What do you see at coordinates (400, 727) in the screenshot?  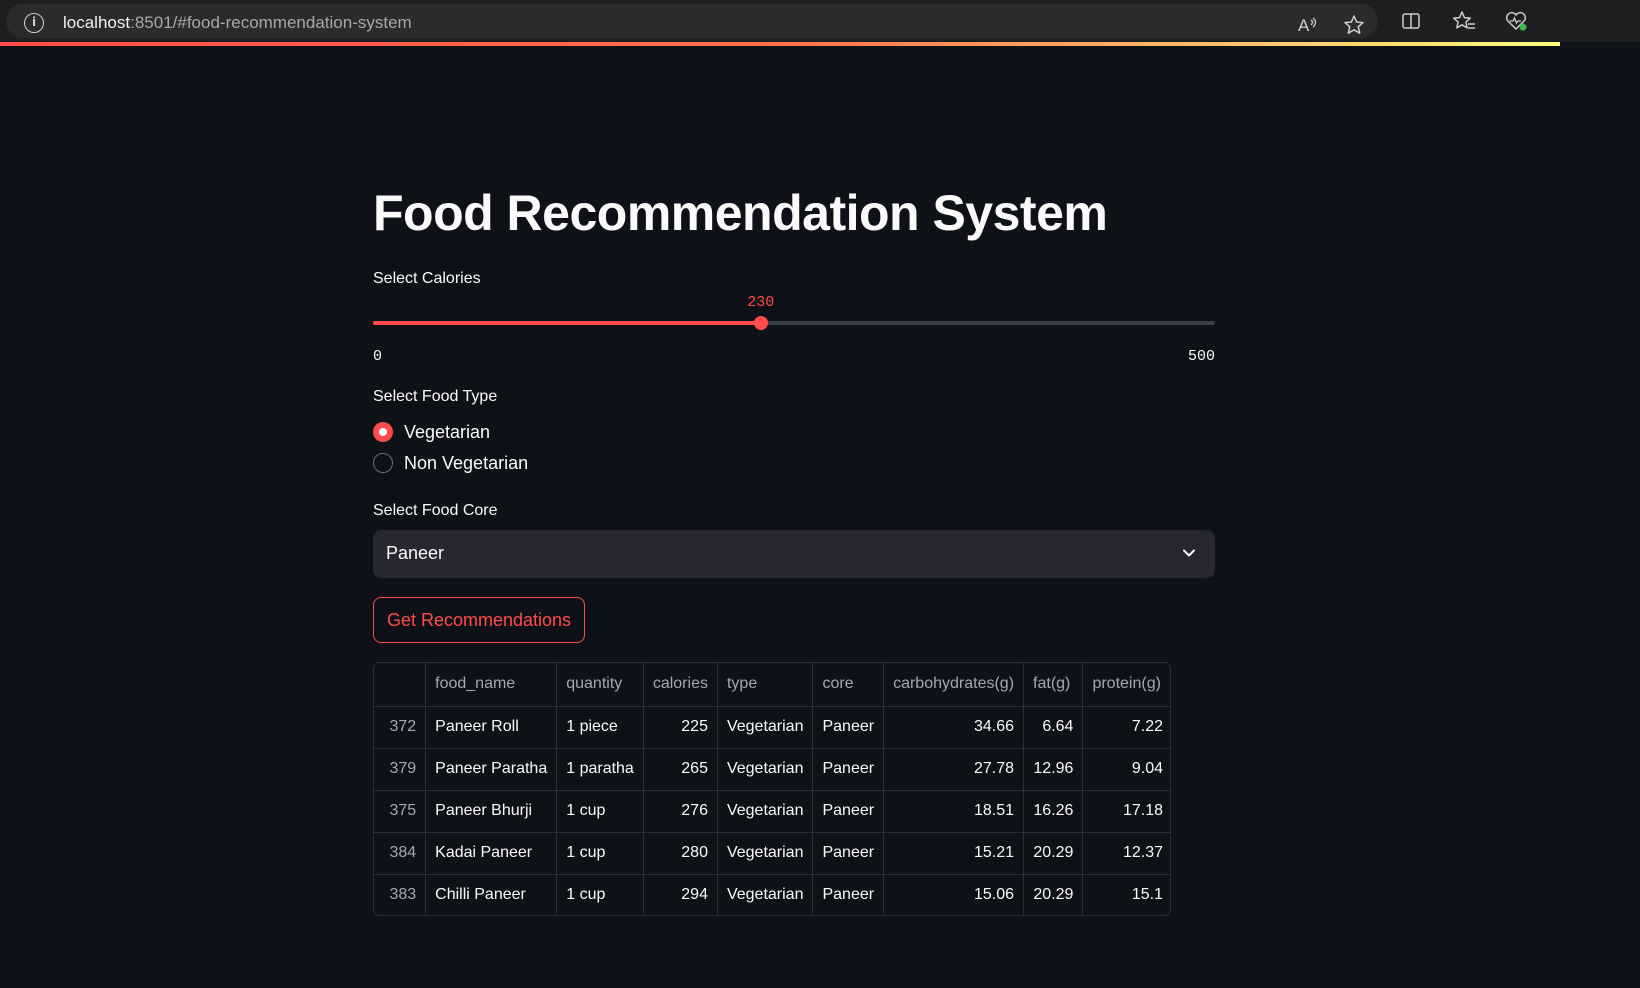 I see `row-index: 372` at bounding box center [400, 727].